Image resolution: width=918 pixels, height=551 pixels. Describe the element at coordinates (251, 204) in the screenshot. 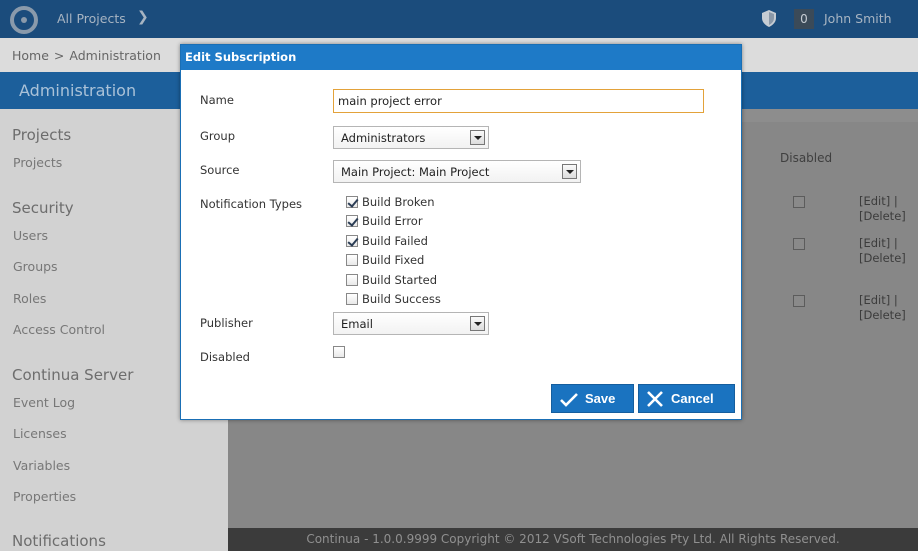

I see `notification-types-label: Notification Types` at that location.